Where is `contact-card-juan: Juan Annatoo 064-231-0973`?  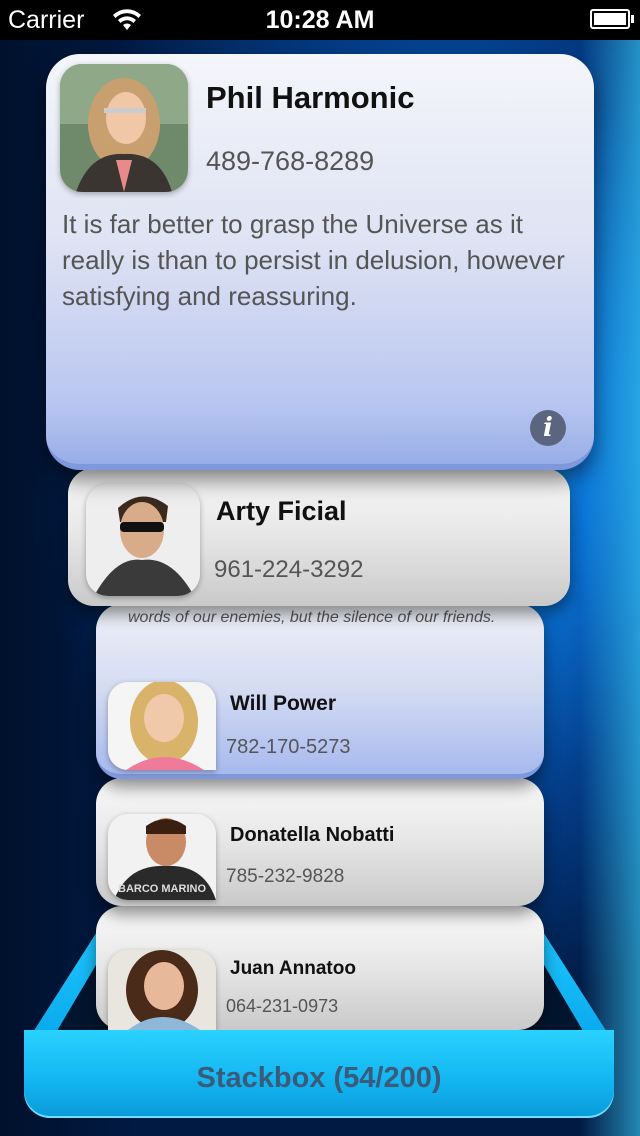 contact-card-juan: Juan Annatoo 064-231-0973 is located at coordinates (320, 968).